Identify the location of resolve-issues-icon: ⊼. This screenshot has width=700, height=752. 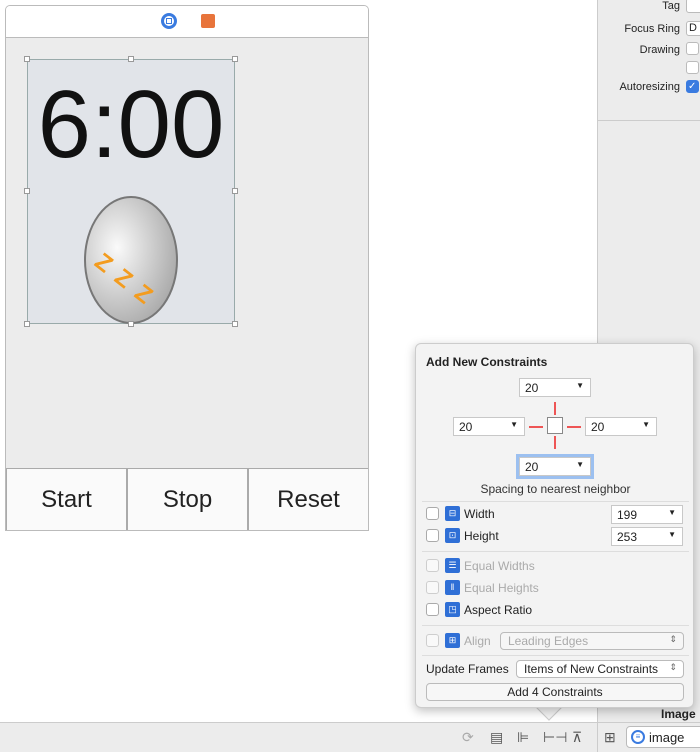
(577, 737).